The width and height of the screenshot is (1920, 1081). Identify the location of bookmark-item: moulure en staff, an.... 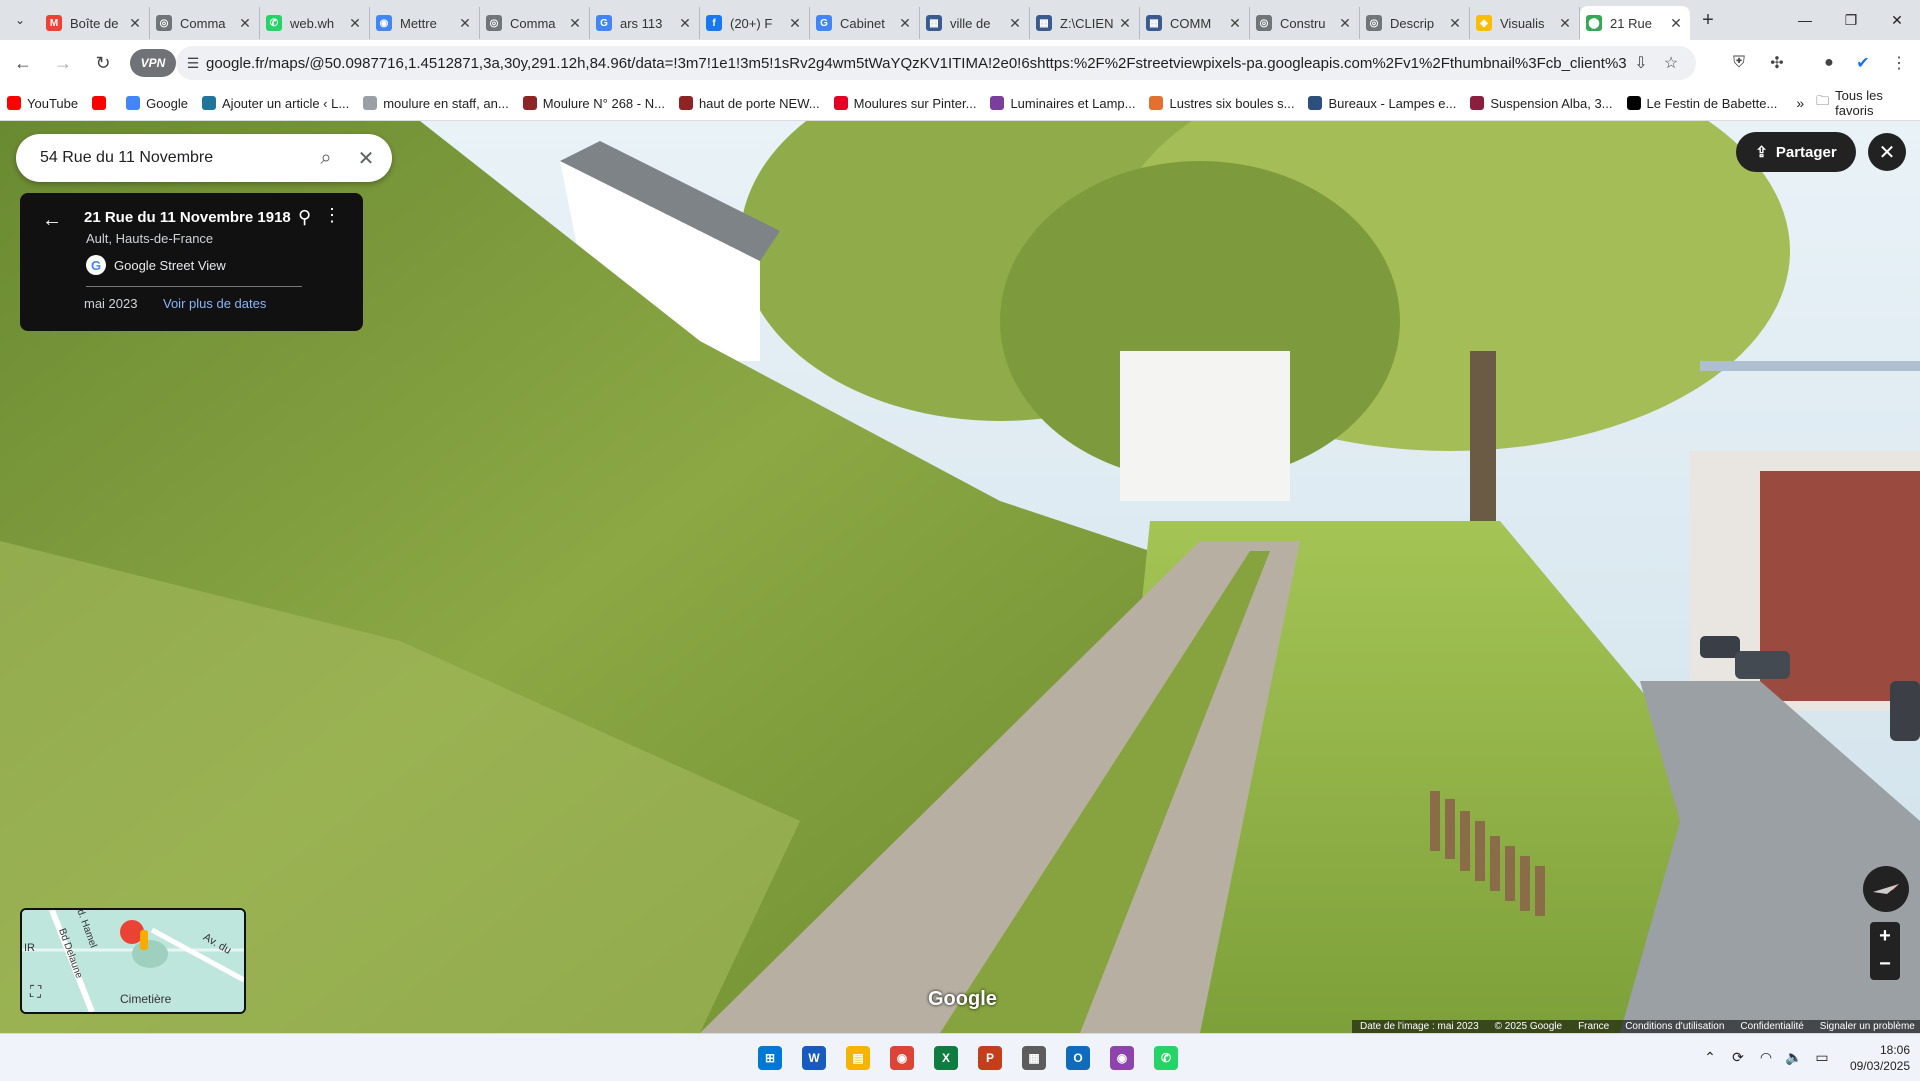
(436, 103).